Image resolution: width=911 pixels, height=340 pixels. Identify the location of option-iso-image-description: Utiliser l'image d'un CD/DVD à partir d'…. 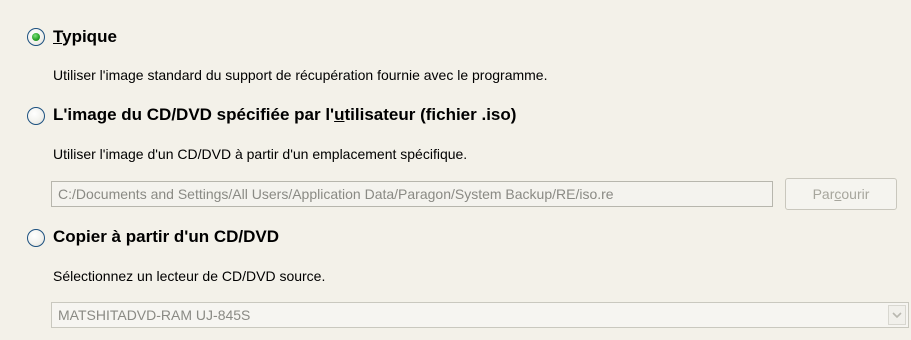
(260, 154).